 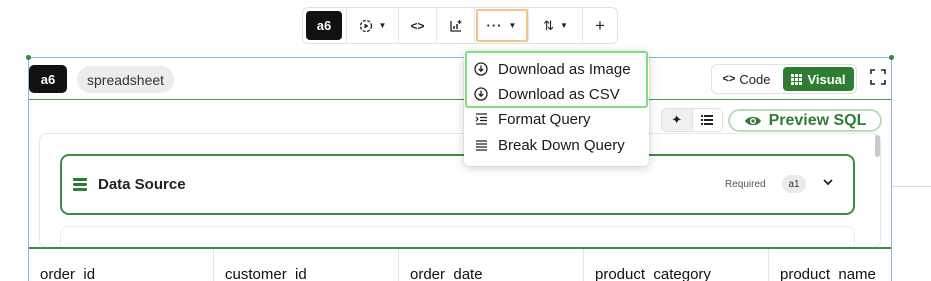 I want to click on more-options-button: ··· ▼, so click(x=502, y=25).